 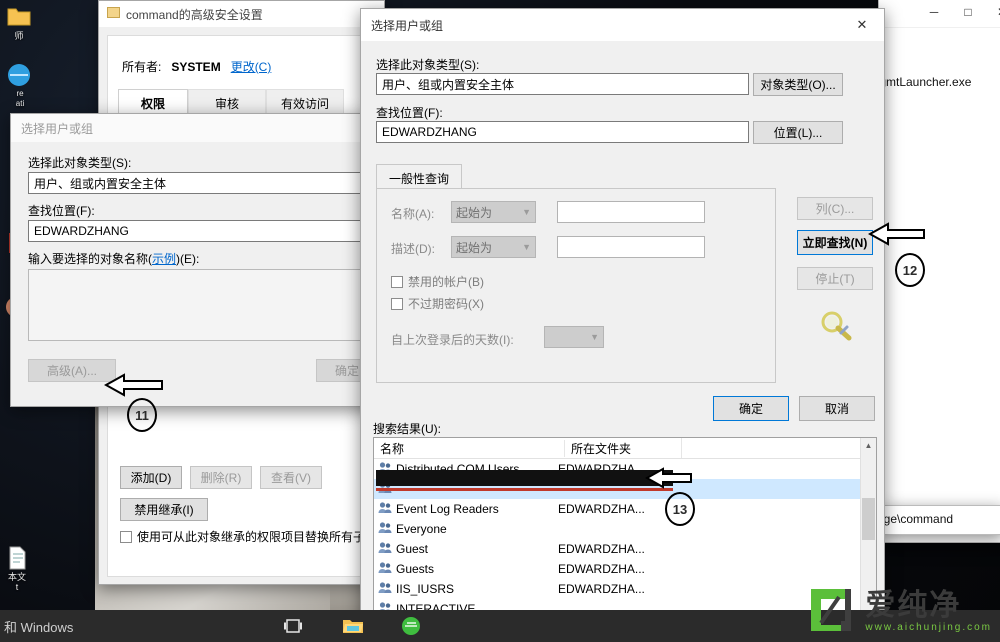 I want to click on days-since-logon-select: ▼, so click(x=574, y=337).